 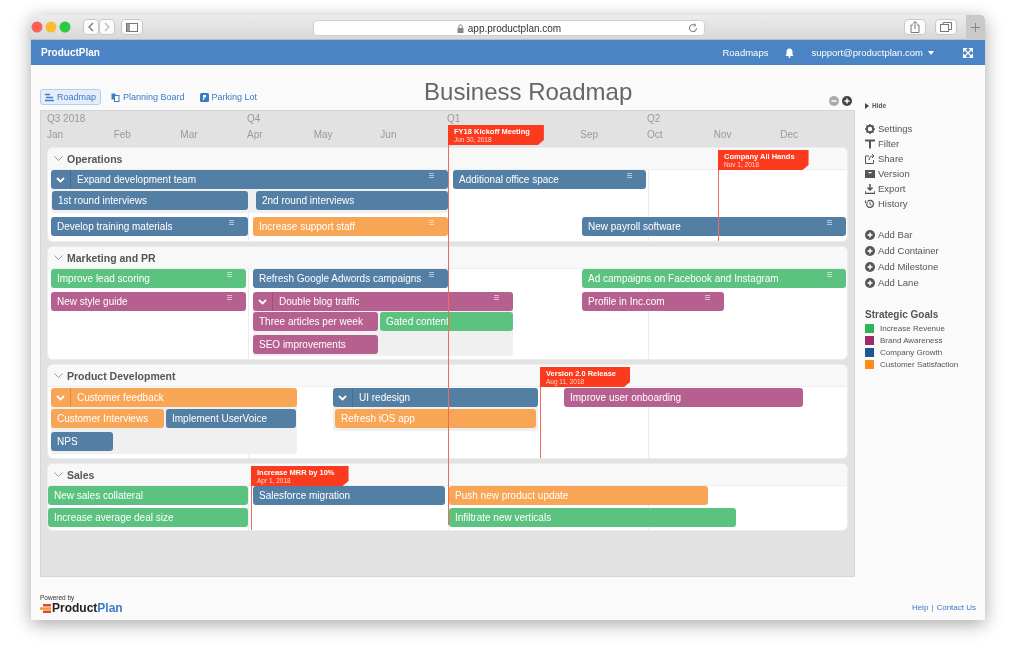 What do you see at coordinates (925, 143) in the screenshot?
I see `sidebar-action: Filter` at bounding box center [925, 143].